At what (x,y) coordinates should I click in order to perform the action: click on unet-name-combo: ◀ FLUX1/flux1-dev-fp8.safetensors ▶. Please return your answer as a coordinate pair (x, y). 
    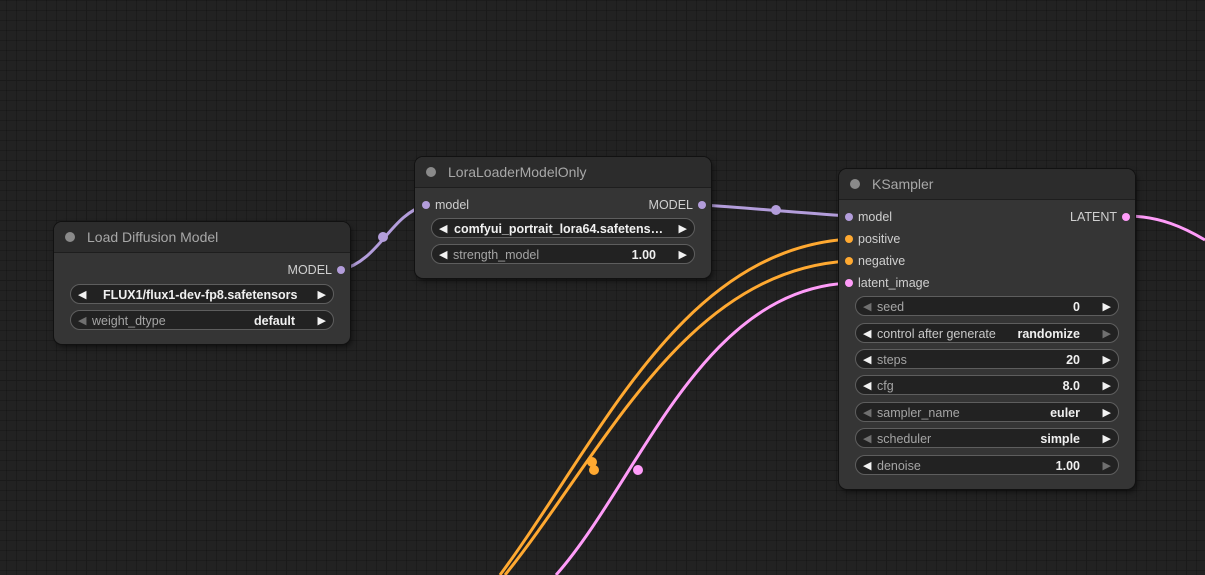
    Looking at the image, I should click on (202, 294).